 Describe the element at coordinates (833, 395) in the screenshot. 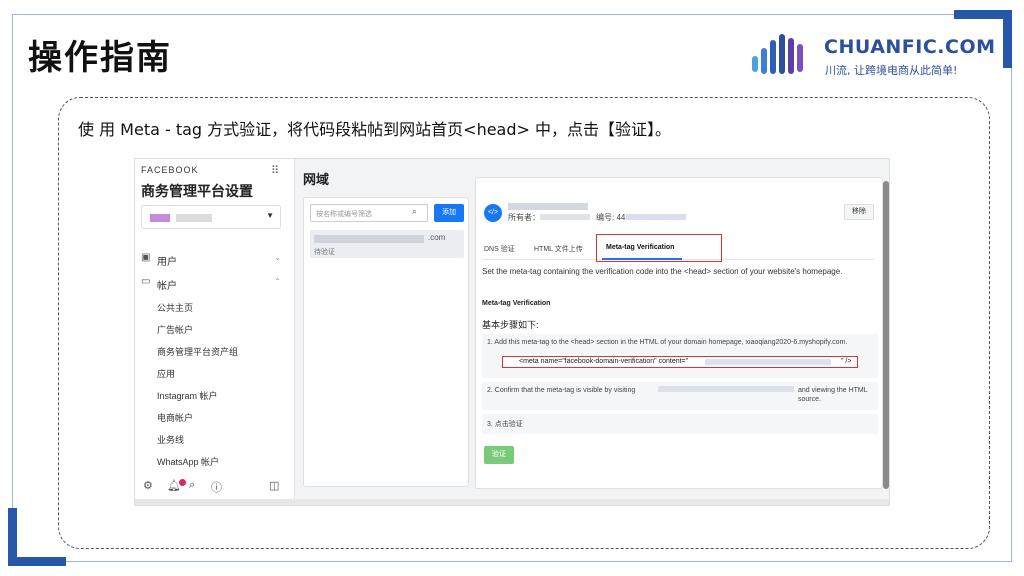

I see `step-2-tail: and viewing the HTML source.` at that location.